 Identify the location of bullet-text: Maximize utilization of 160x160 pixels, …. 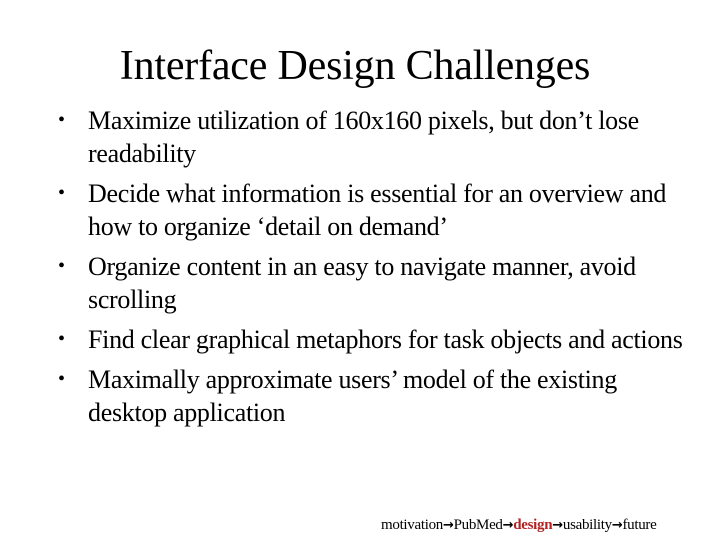
(363, 137).